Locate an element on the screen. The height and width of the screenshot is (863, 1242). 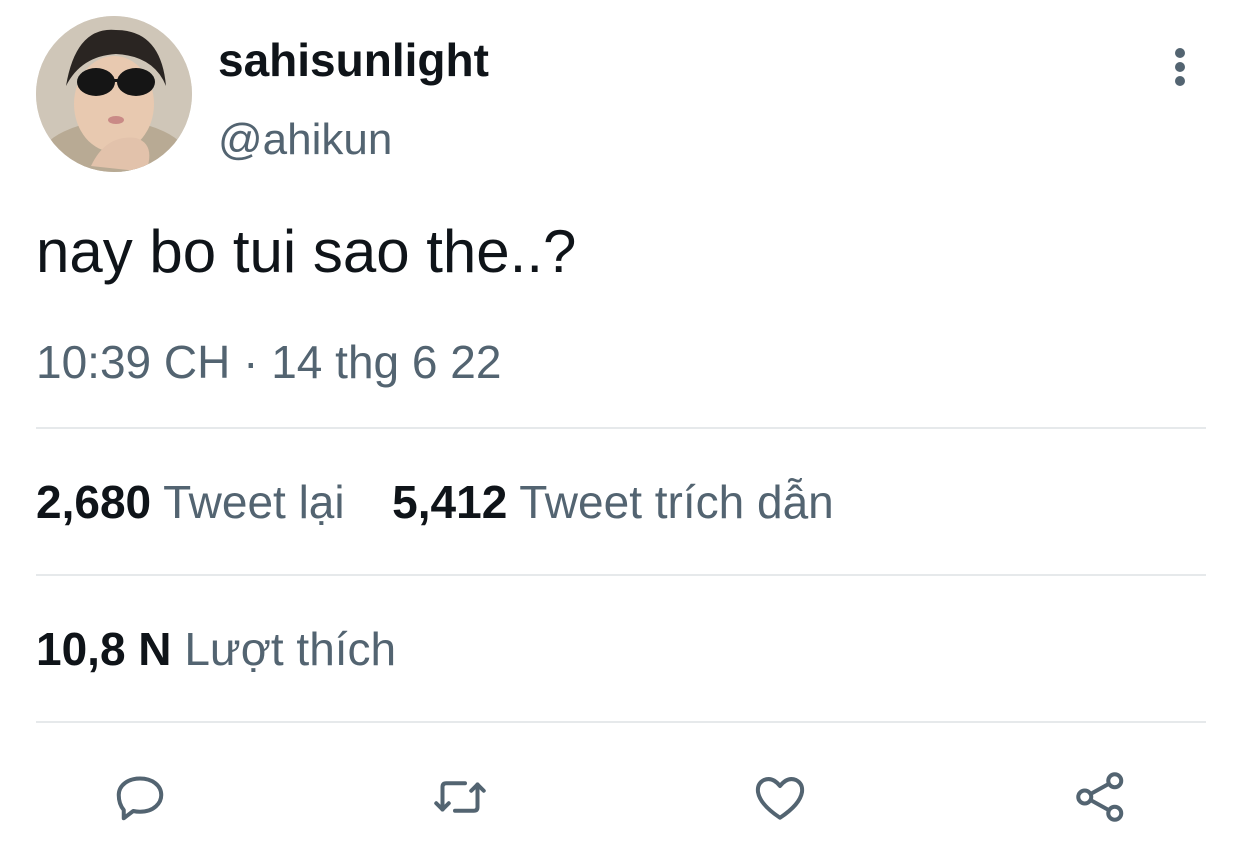
avatar-image is located at coordinates (114, 94).